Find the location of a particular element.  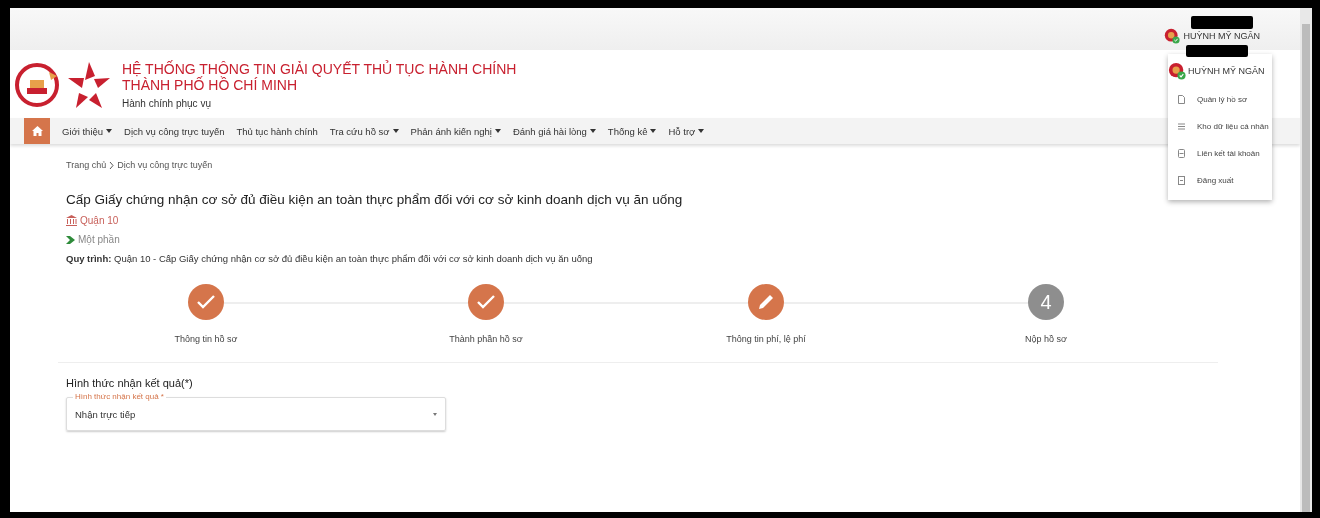

agency-text: Quận 10 is located at coordinates (99, 220).